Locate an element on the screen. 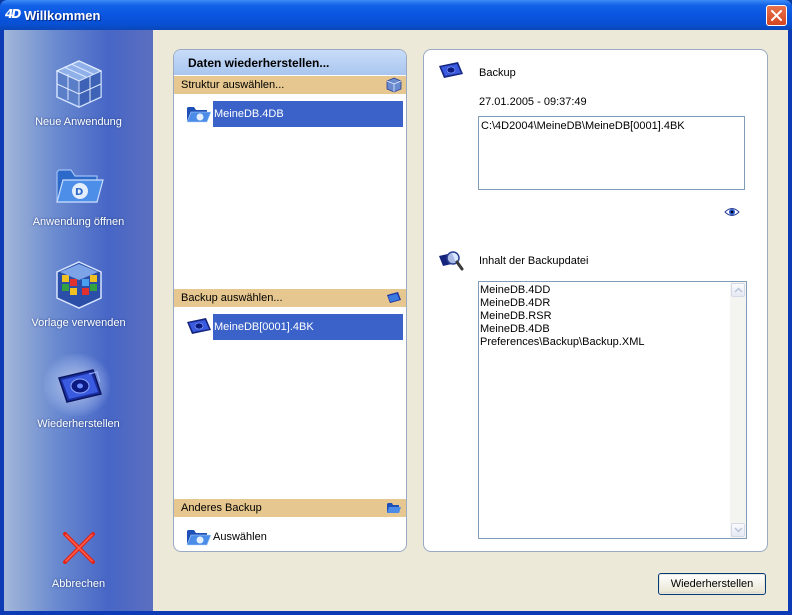 This screenshot has width=792, height=615. choose-other-backup: Auswählen is located at coordinates (294, 537).